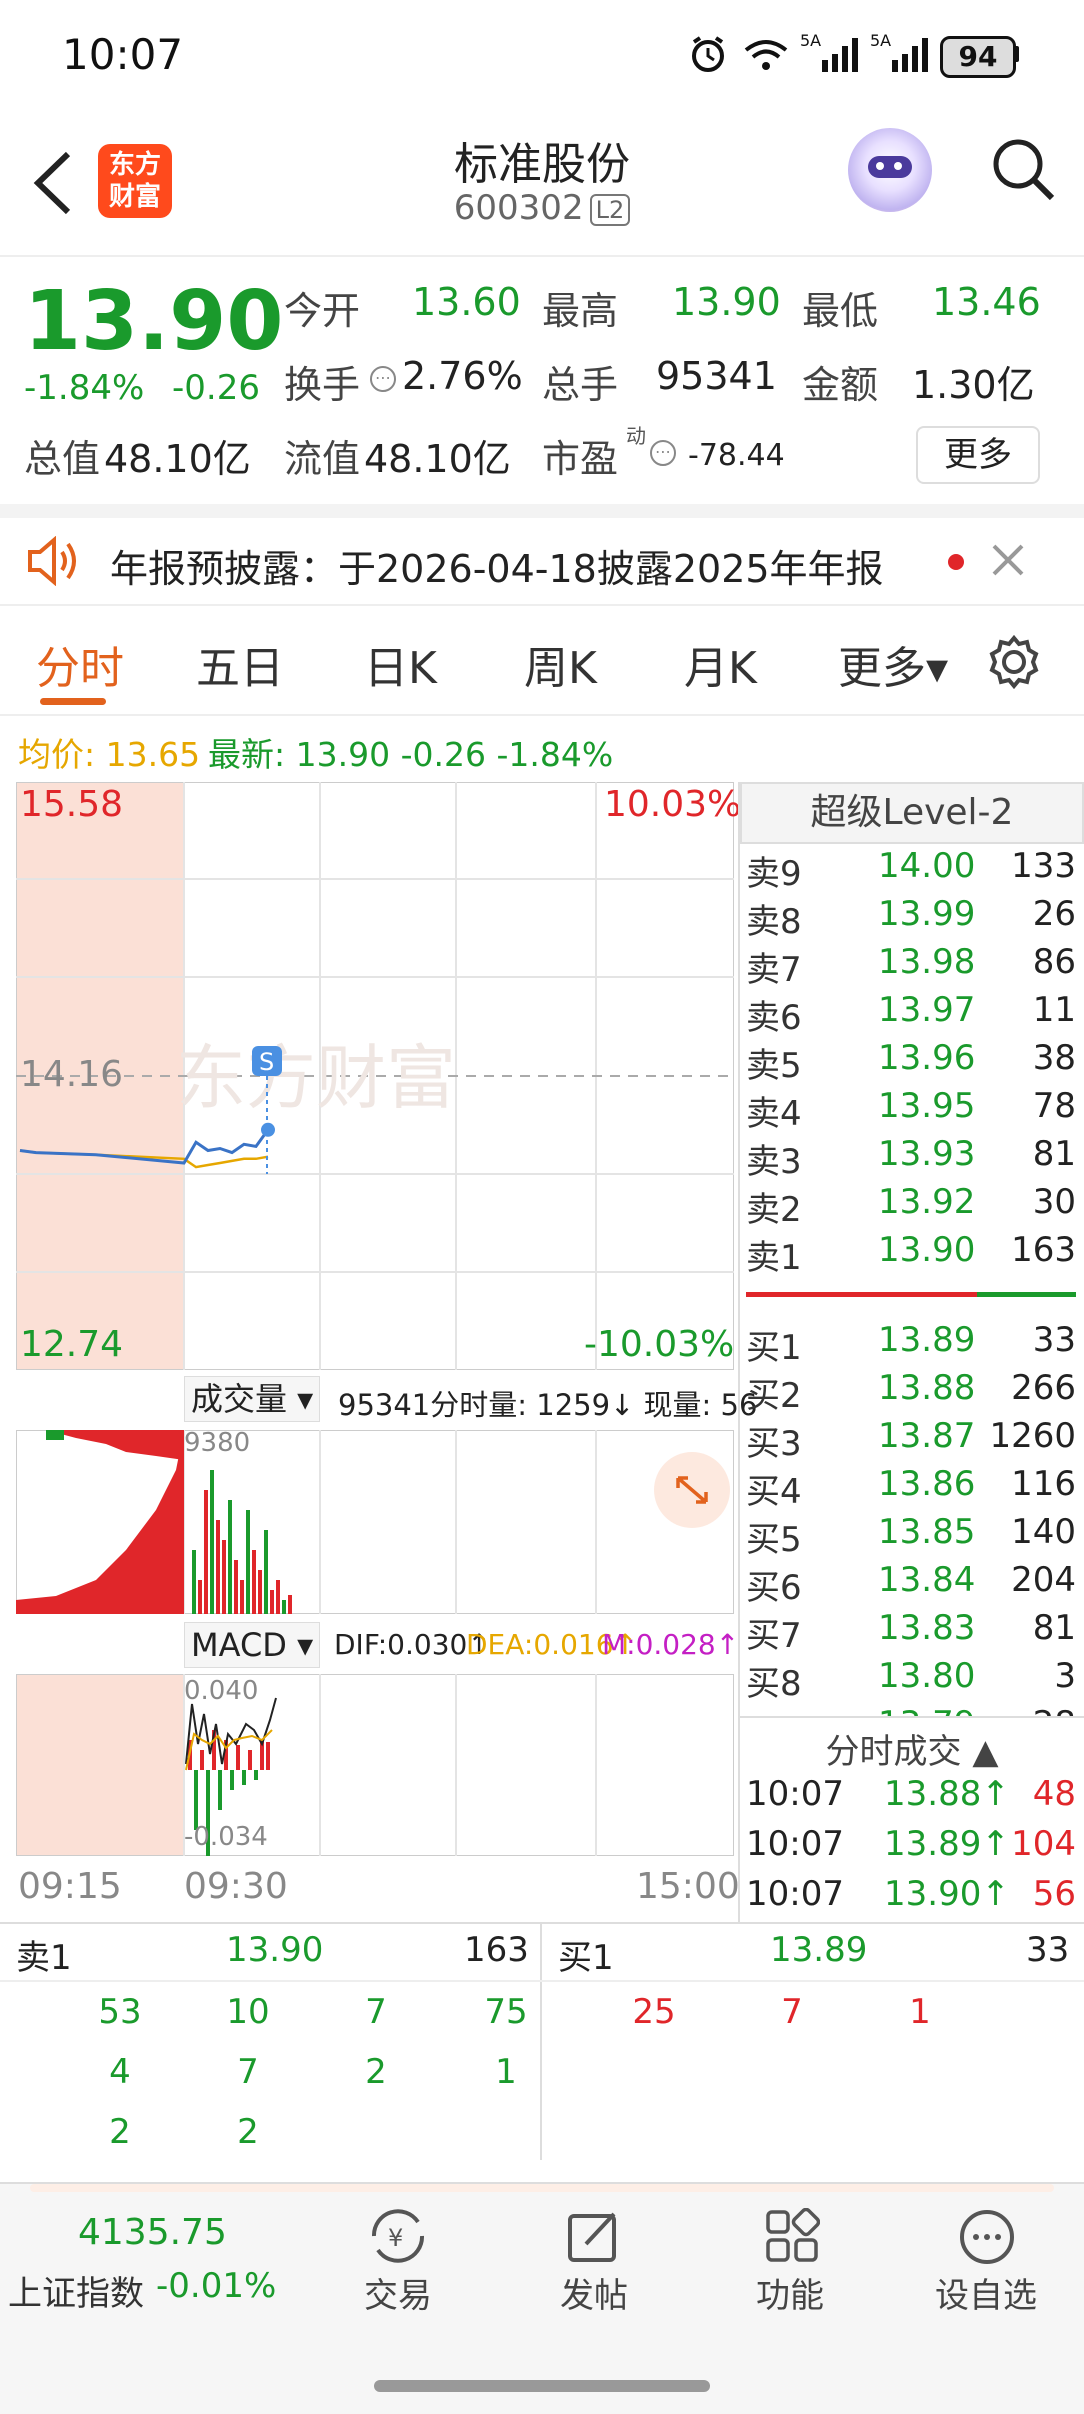  I want to click on trade-icon: ¥, so click(398, 2236).